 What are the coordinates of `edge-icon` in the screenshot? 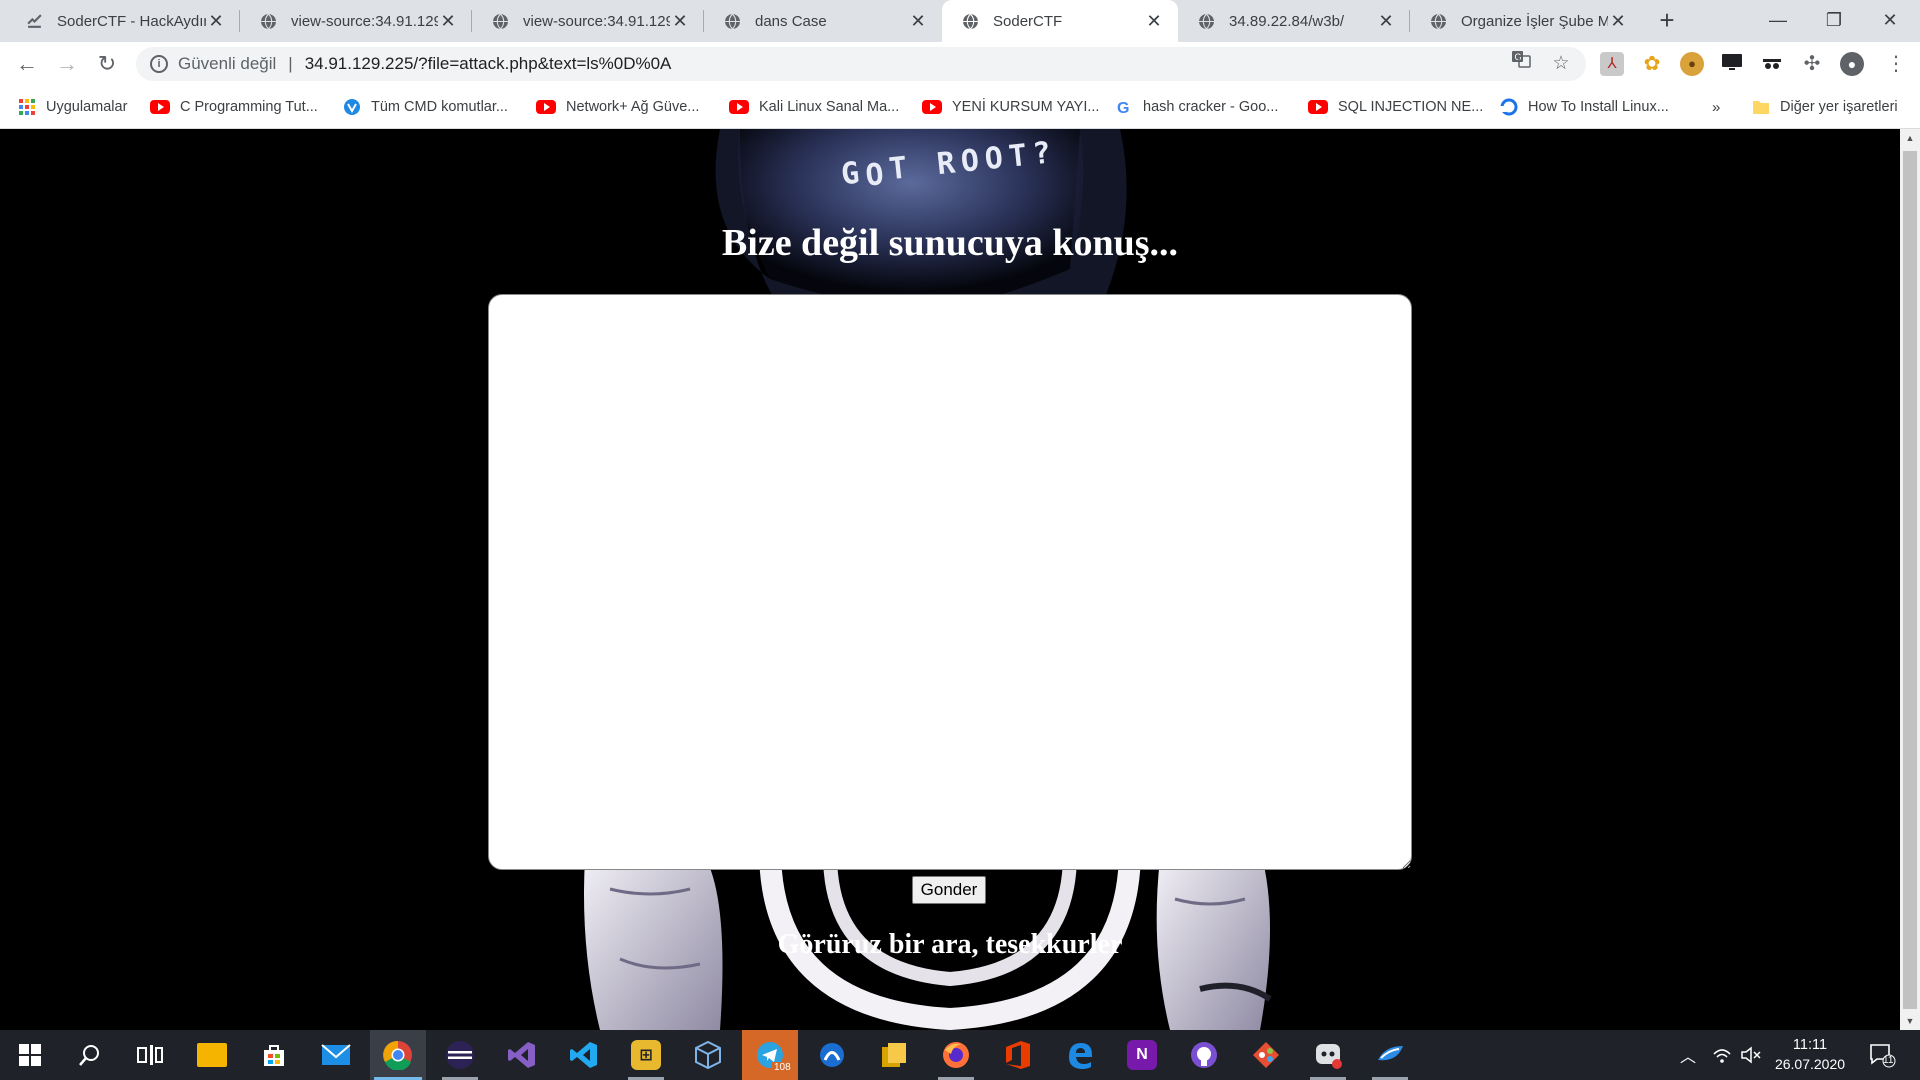 It's located at (1080, 1055).